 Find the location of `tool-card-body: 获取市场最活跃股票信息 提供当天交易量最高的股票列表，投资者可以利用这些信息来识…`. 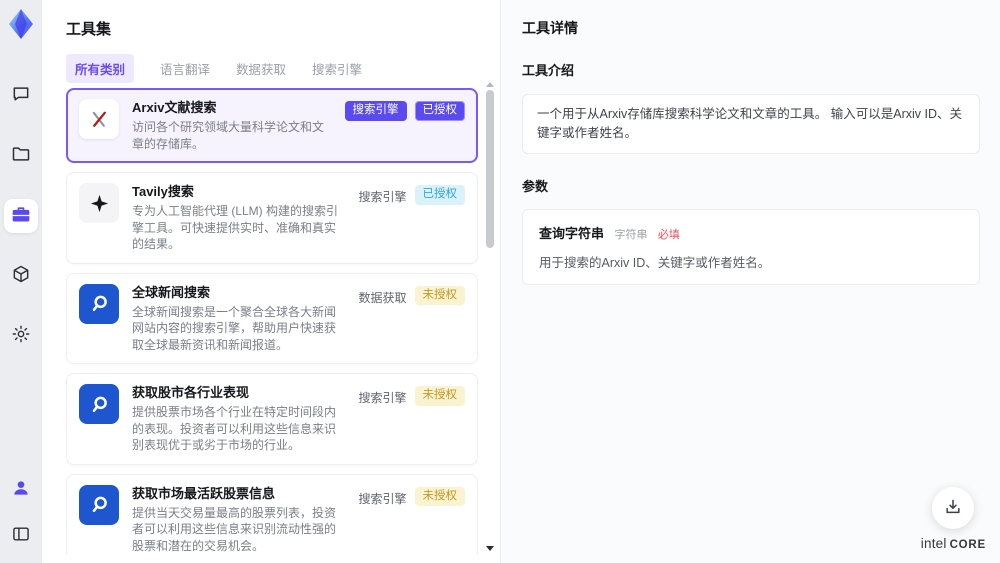

tool-card-body: 获取市场最活跃股票信息 提供当天交易量最高的股票列表，投资者可以利用这些信息来识… is located at coordinates (238, 520).